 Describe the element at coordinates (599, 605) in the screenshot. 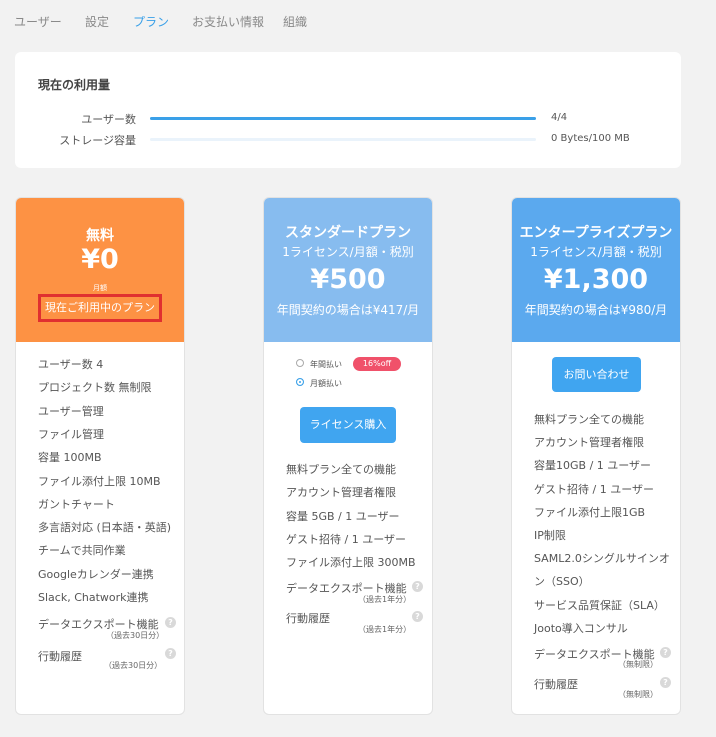

I see `plan-enterprise-feature: サービス品質保証（SLA）` at that location.